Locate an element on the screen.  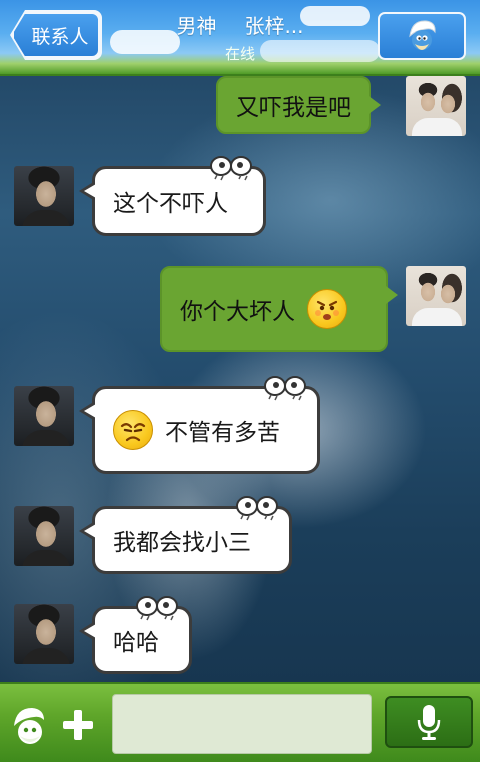
message-text: 这个不吓人 is located at coordinates (170, 204).